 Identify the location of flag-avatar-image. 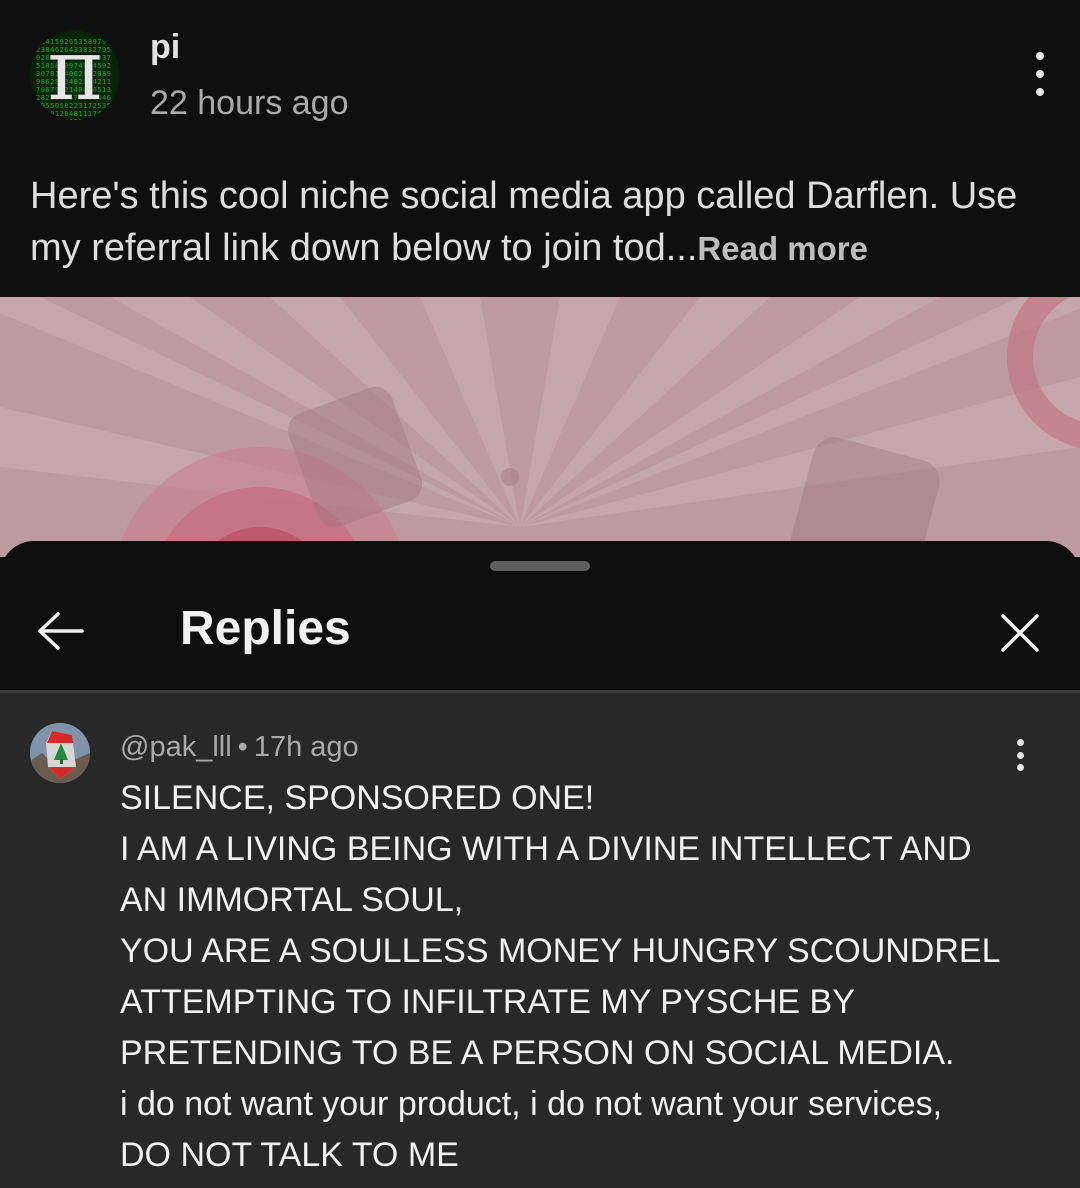
(60, 753).